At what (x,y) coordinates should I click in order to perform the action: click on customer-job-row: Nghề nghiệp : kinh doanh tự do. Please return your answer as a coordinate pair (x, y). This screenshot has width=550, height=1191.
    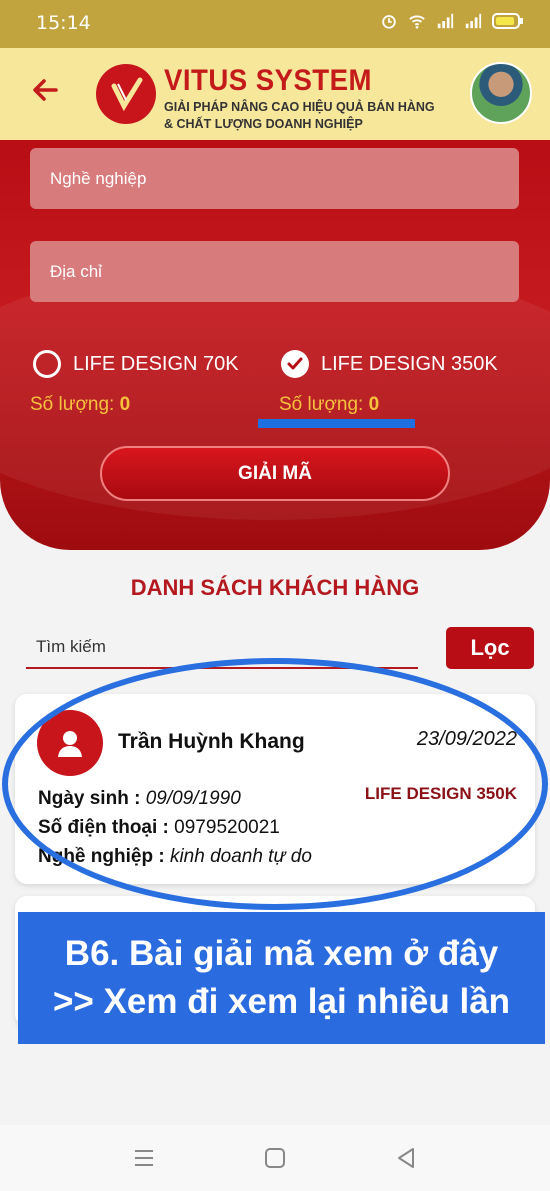
    Looking at the image, I should click on (175, 857).